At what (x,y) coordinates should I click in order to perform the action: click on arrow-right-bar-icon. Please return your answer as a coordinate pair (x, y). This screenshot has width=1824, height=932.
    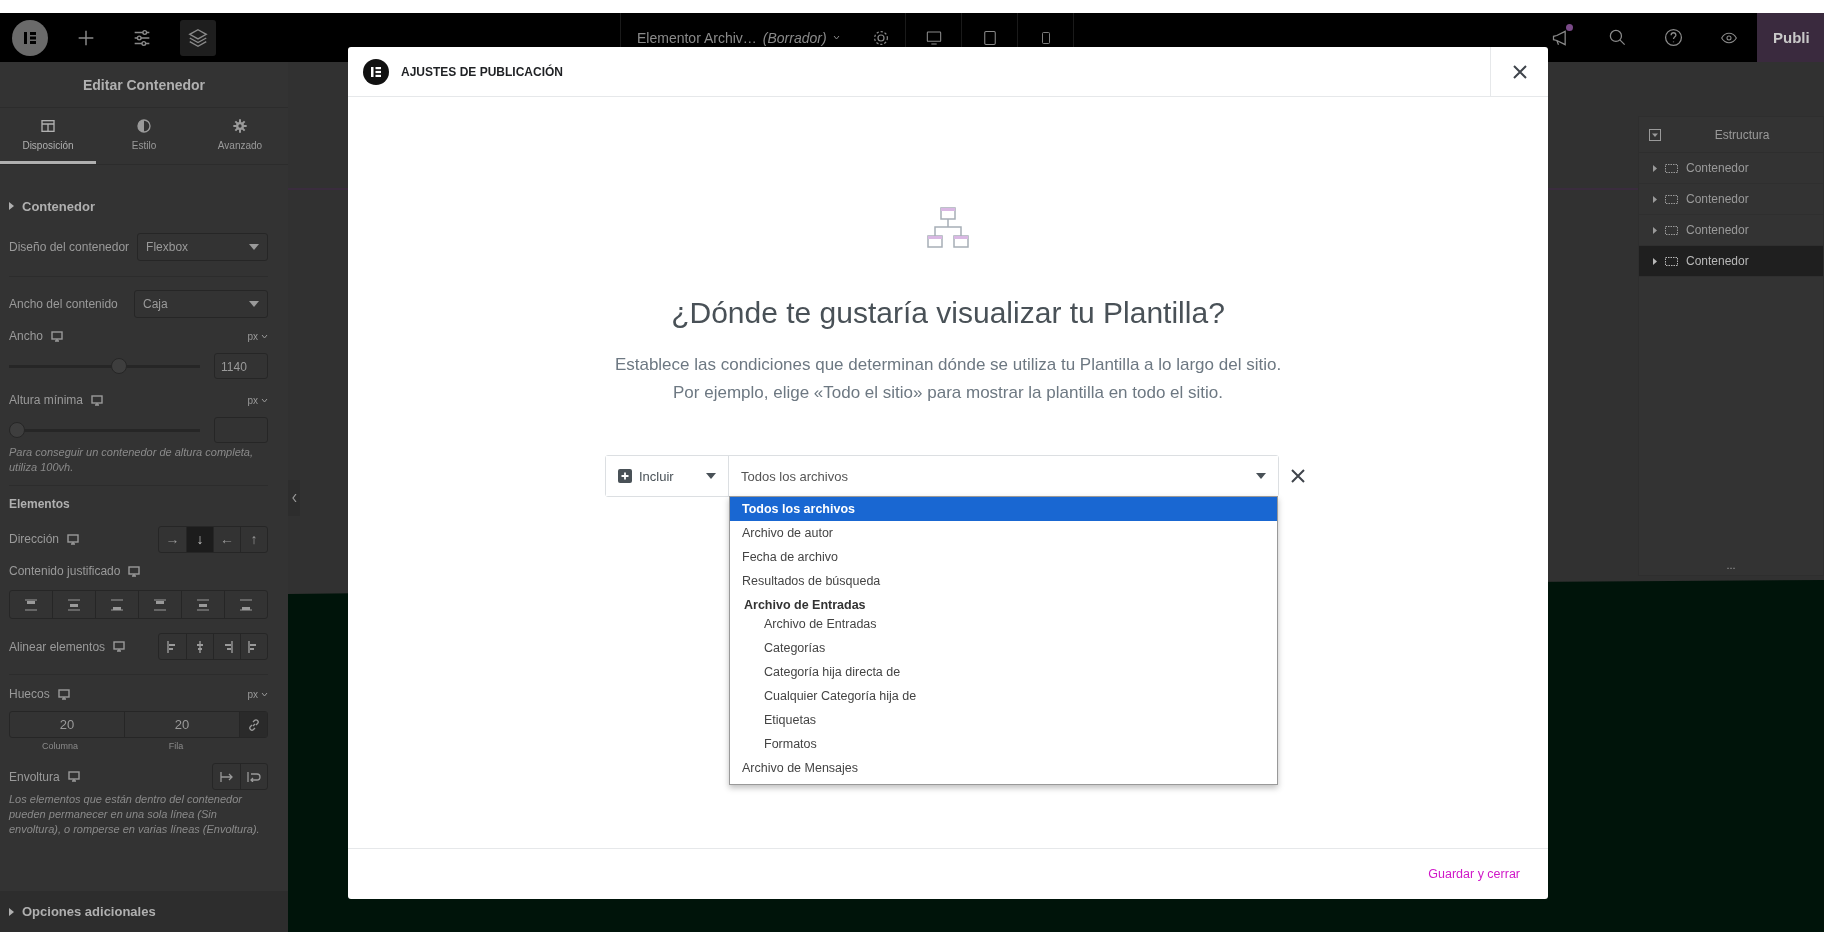
    Looking at the image, I should click on (226, 776).